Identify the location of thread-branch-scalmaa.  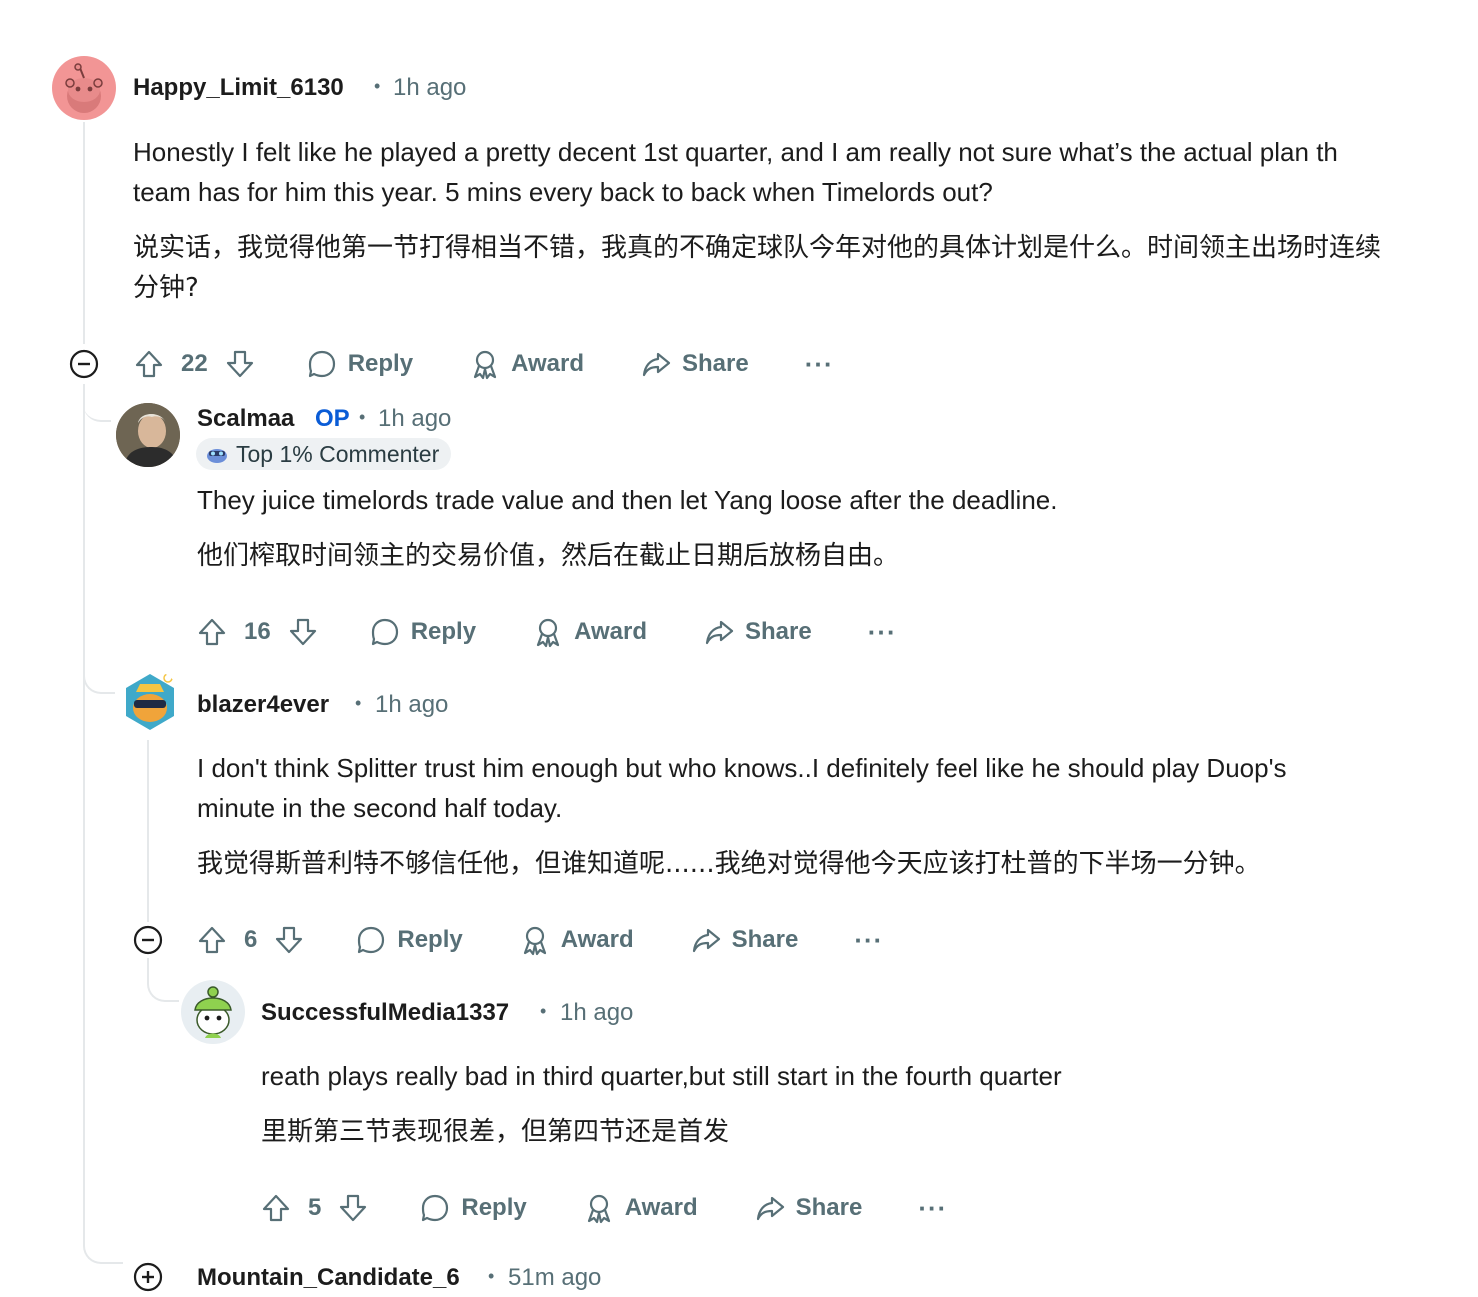
(97, 403).